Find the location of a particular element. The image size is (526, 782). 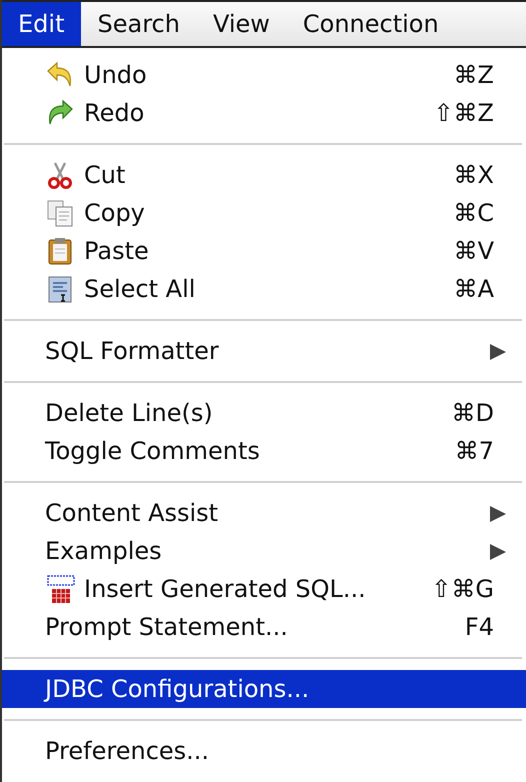

sql-grid-icon is located at coordinates (61, 590).